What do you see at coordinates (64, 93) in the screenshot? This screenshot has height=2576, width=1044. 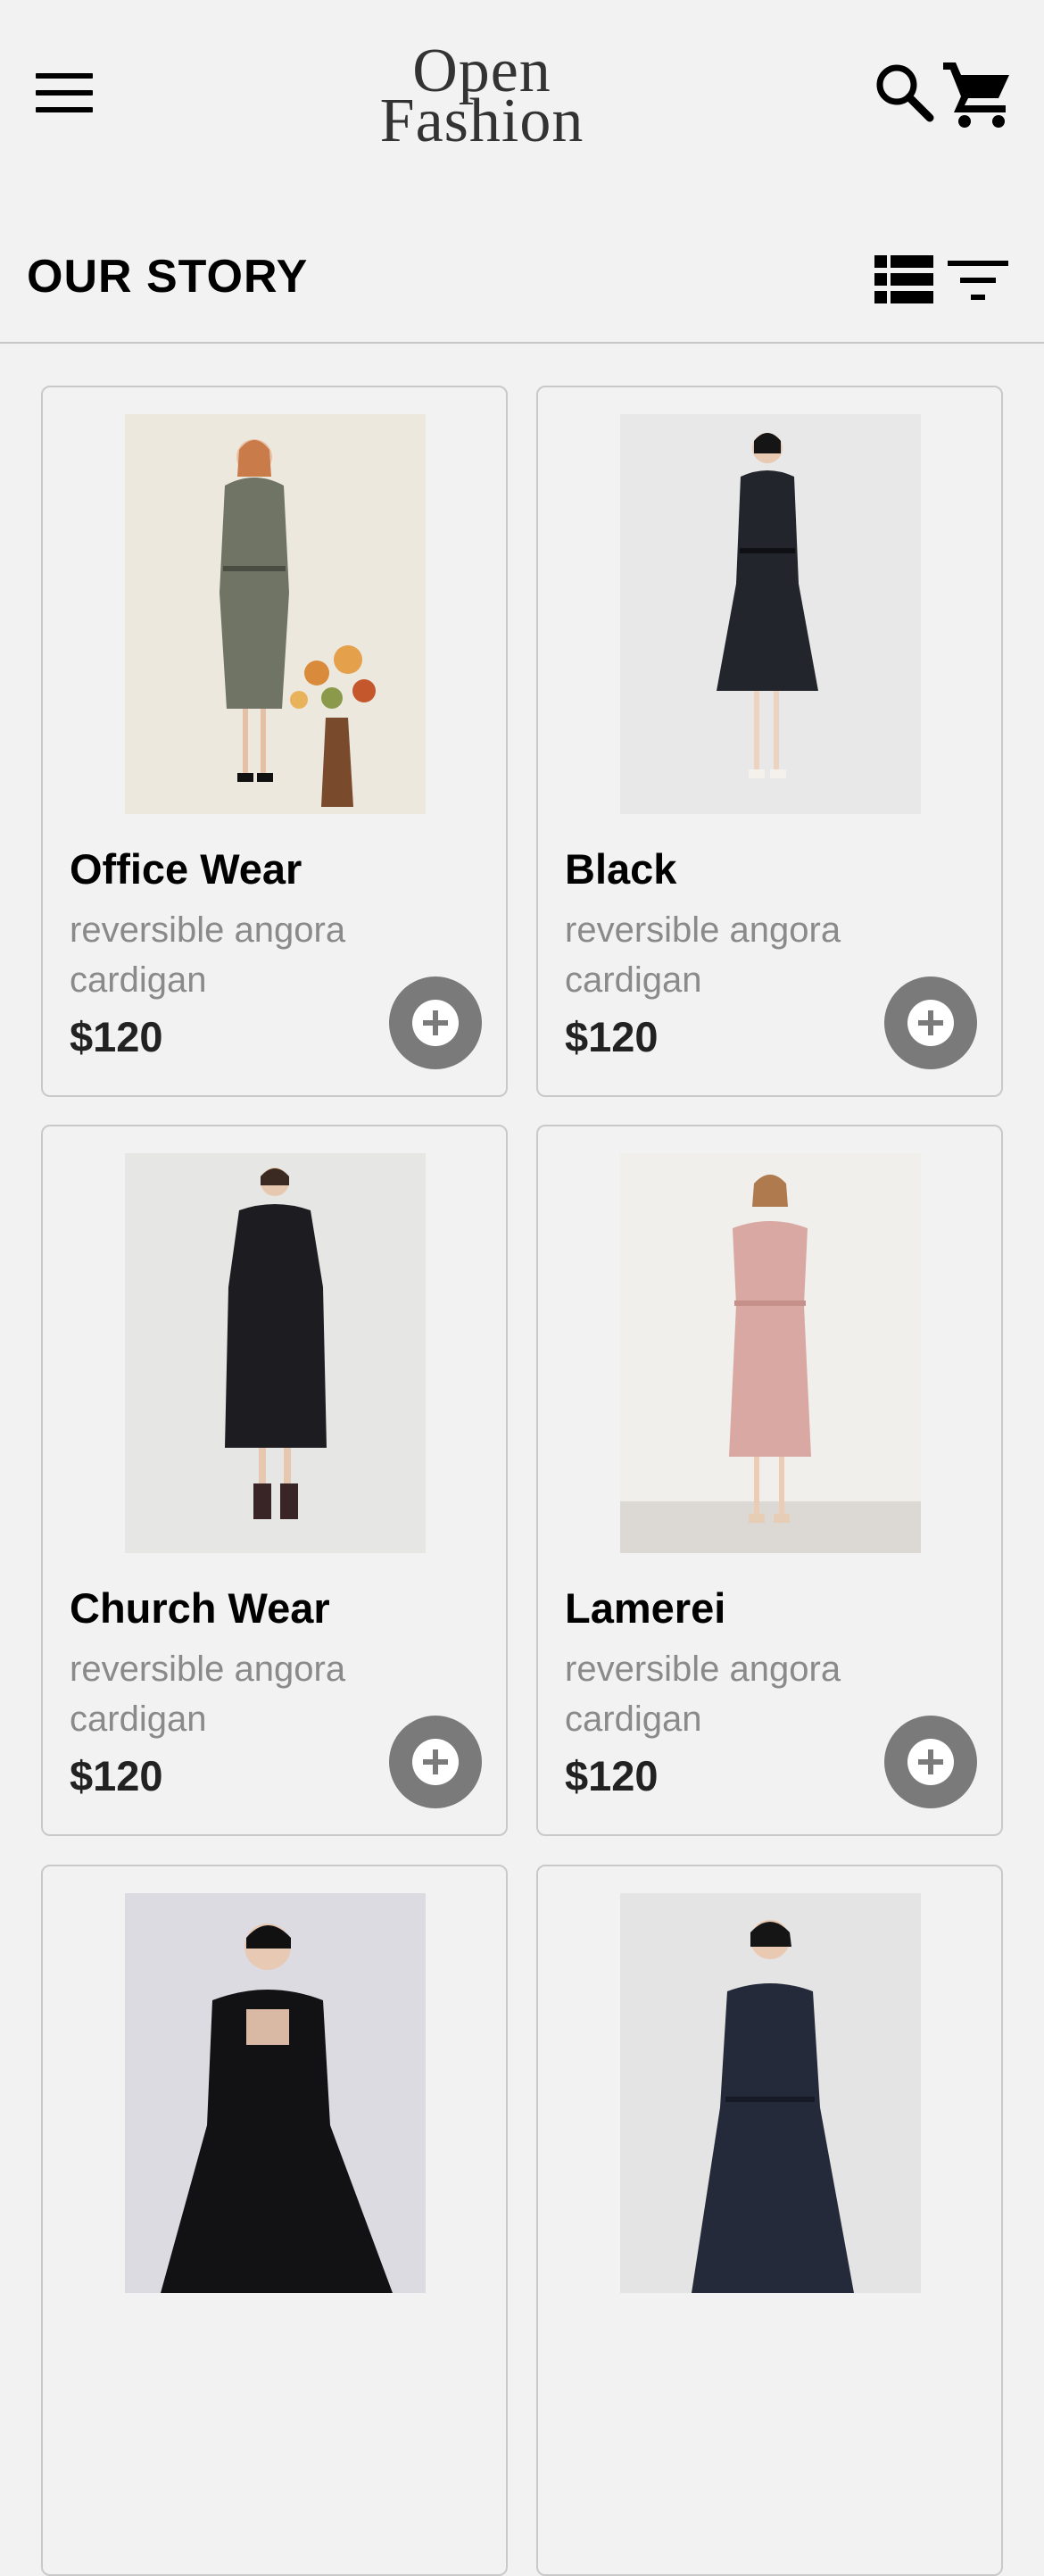 I see `hamburger-menu-icon` at bounding box center [64, 93].